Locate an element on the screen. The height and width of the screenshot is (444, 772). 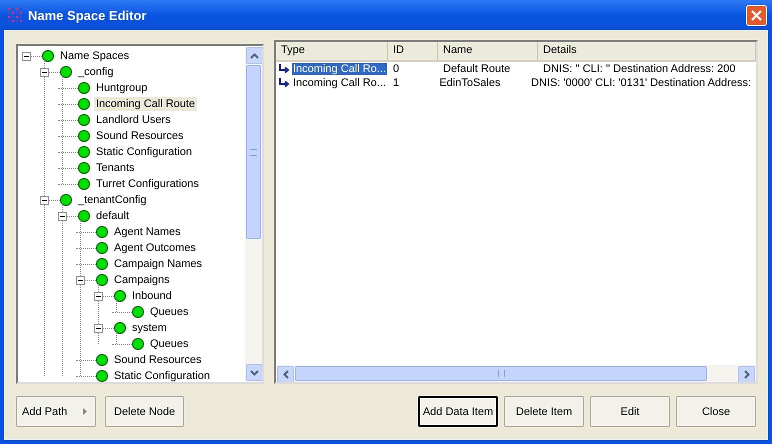
tree-item: _tenantConfig is located at coordinates (112, 200).